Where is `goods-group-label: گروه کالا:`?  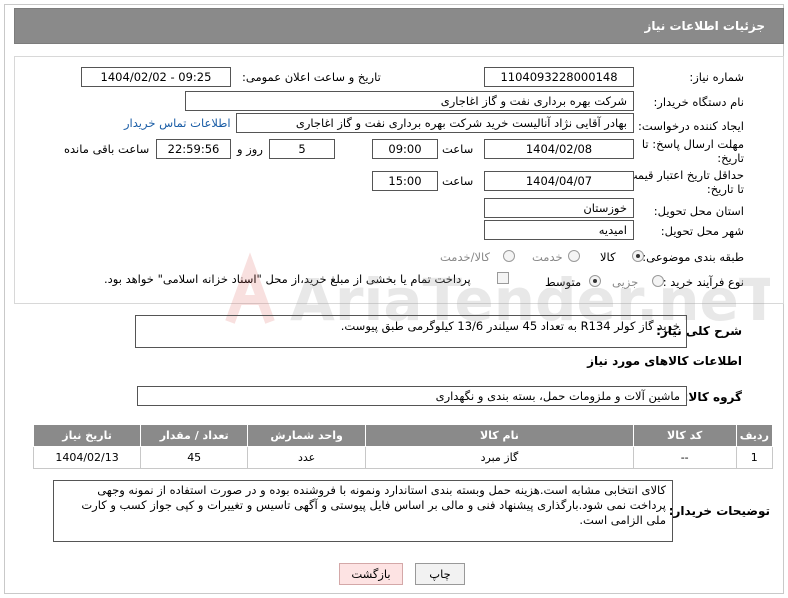
goods-group-label: گروه کالا: is located at coordinates (712, 397).